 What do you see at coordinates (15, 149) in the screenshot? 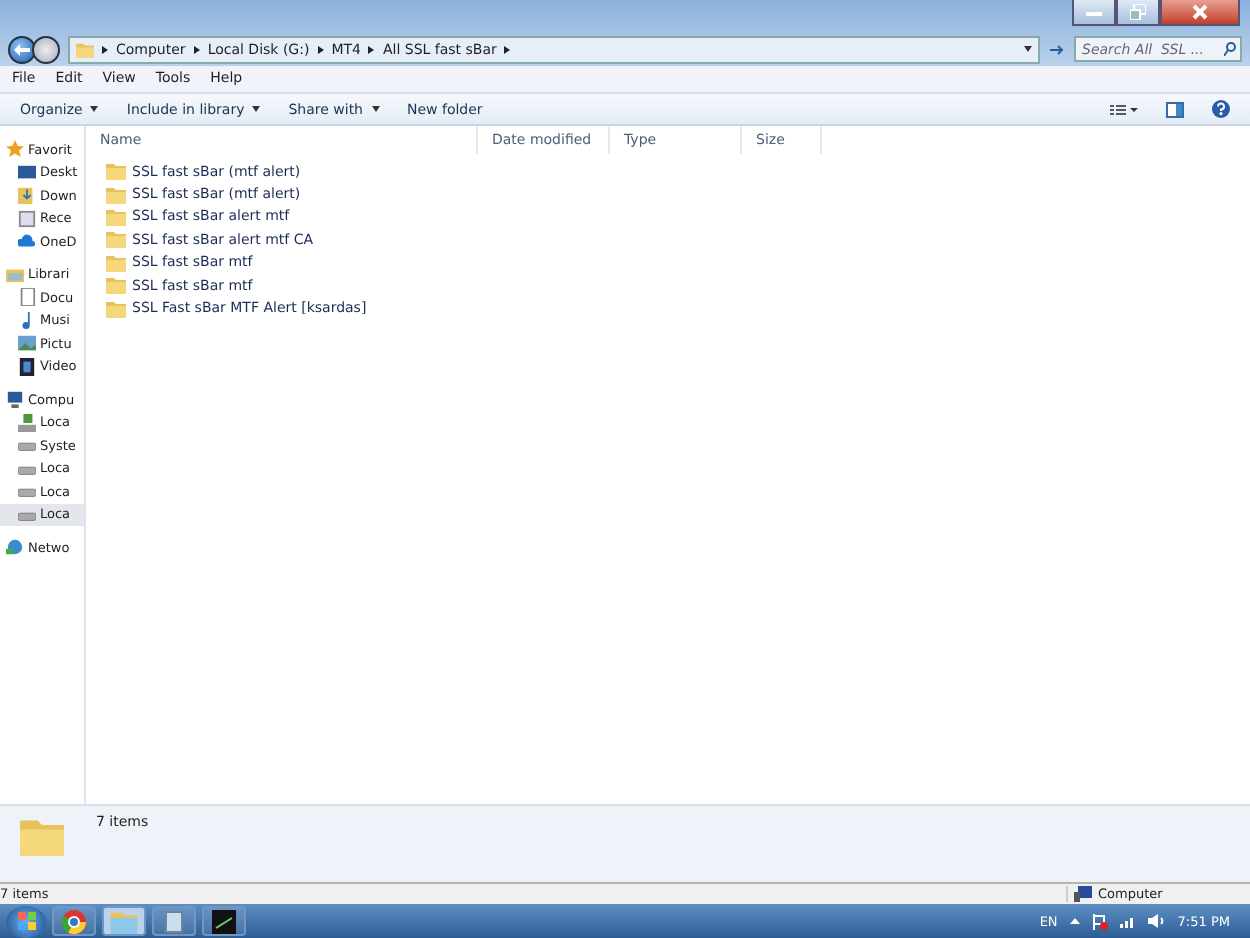
I see `star-icon` at bounding box center [15, 149].